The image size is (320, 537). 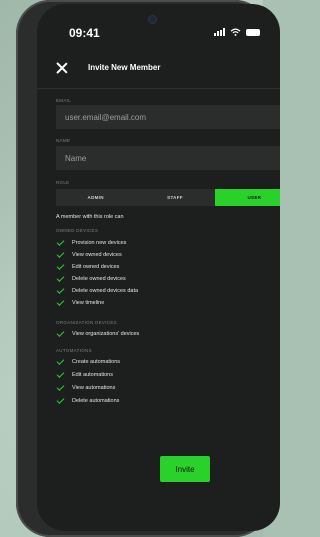 I want to click on email-field: user.email@email.com, so click(x=168, y=117).